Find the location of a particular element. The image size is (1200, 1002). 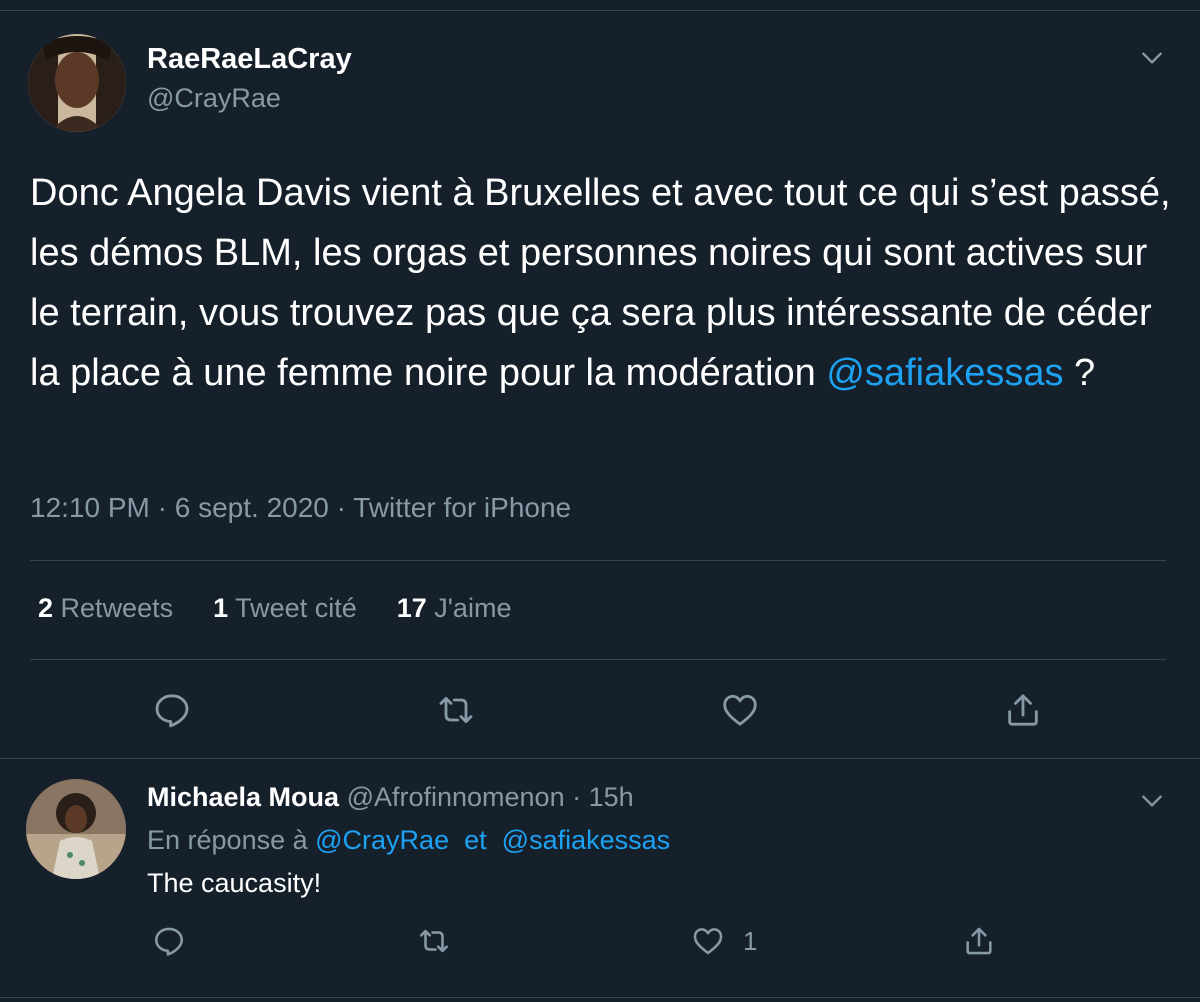

quotes-stat: 1 Tweet cité is located at coordinates (285, 608).